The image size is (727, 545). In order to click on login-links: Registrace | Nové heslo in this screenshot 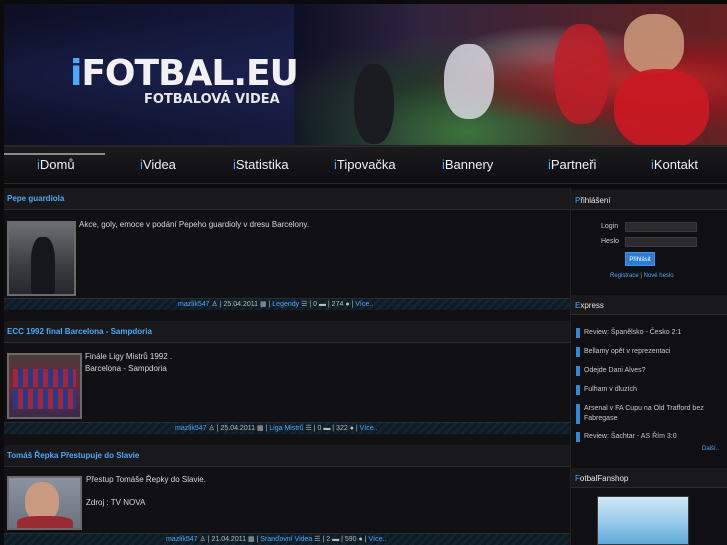, I will do `click(642, 276)`.